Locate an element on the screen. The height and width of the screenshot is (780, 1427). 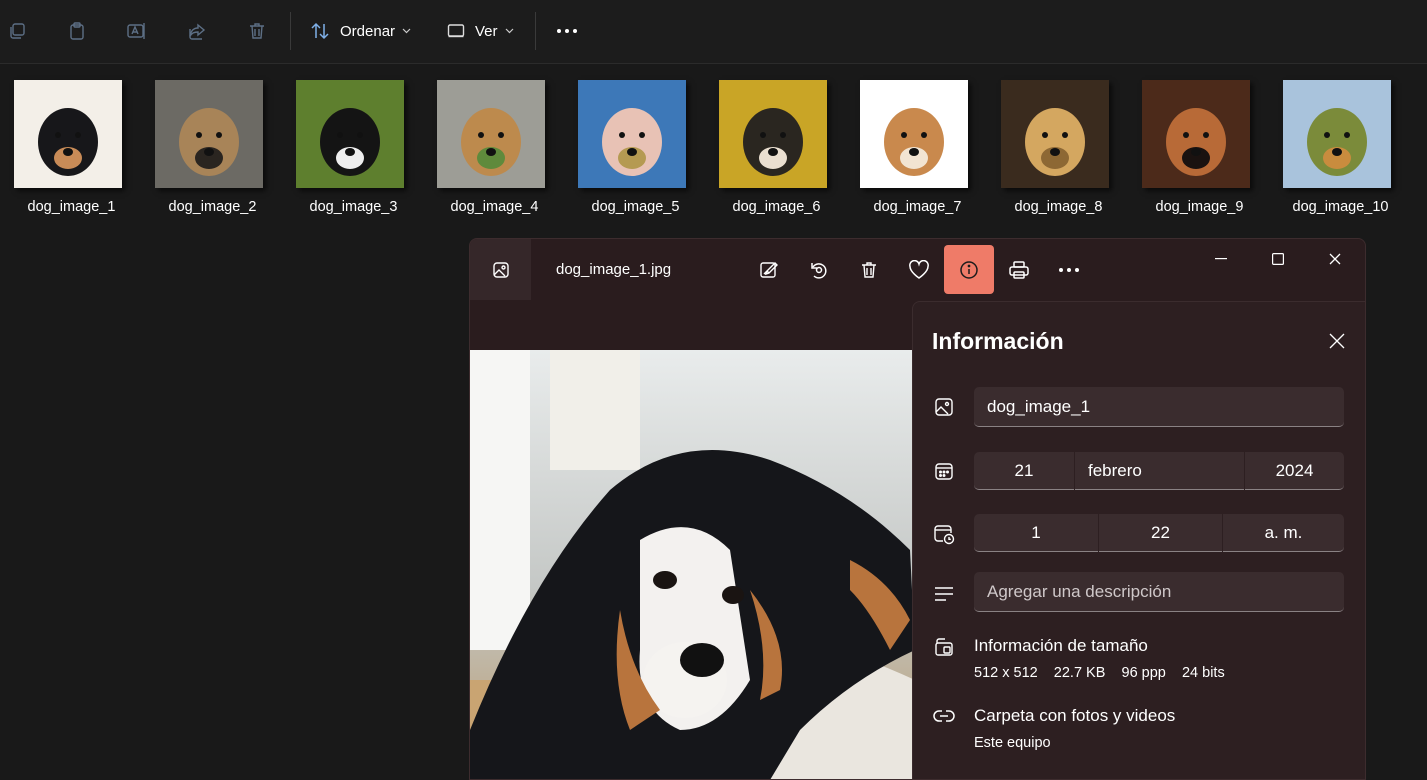
time-picker: 1 22 a. m. is located at coordinates (1159, 533).